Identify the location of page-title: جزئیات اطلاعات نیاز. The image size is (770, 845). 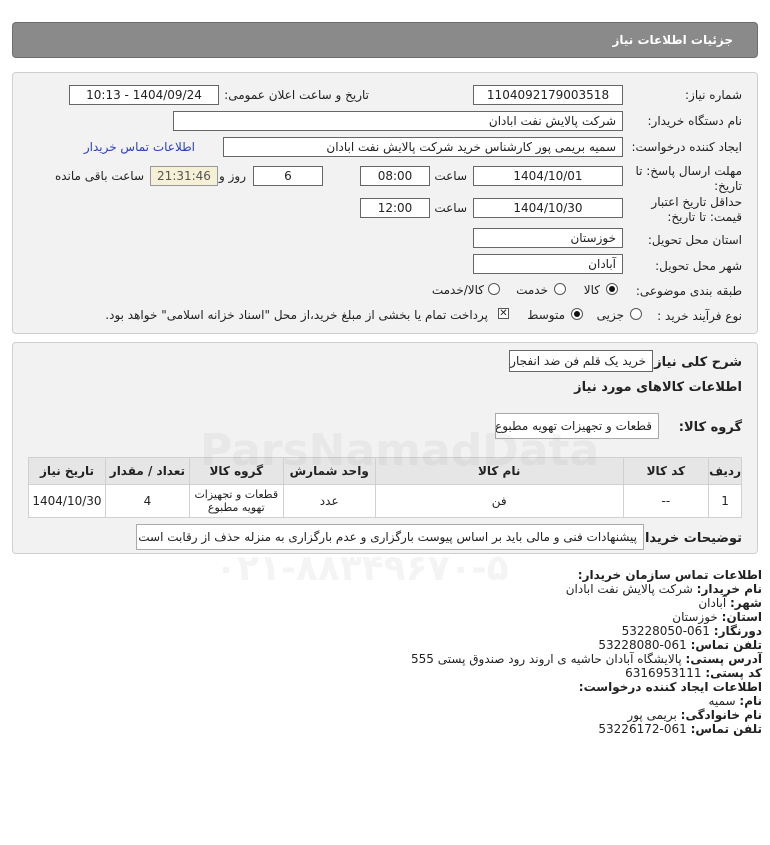
(672, 40).